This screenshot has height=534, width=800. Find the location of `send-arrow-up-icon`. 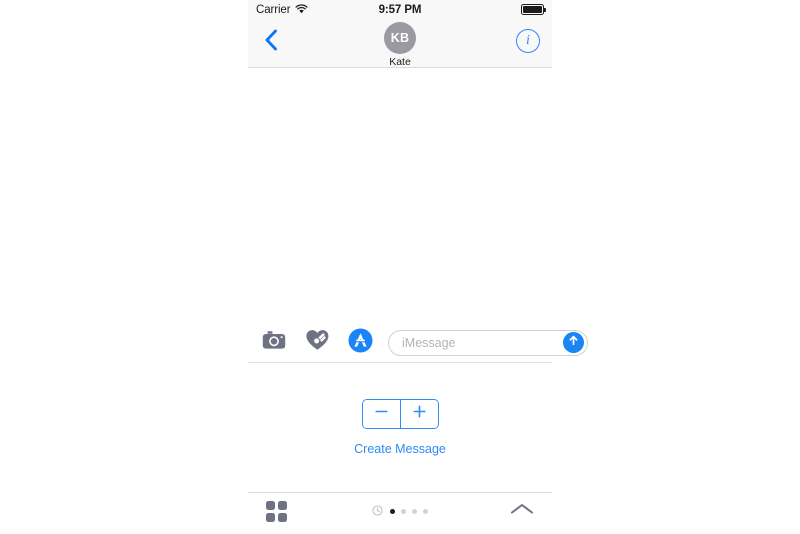

send-arrow-up-icon is located at coordinates (573, 343).